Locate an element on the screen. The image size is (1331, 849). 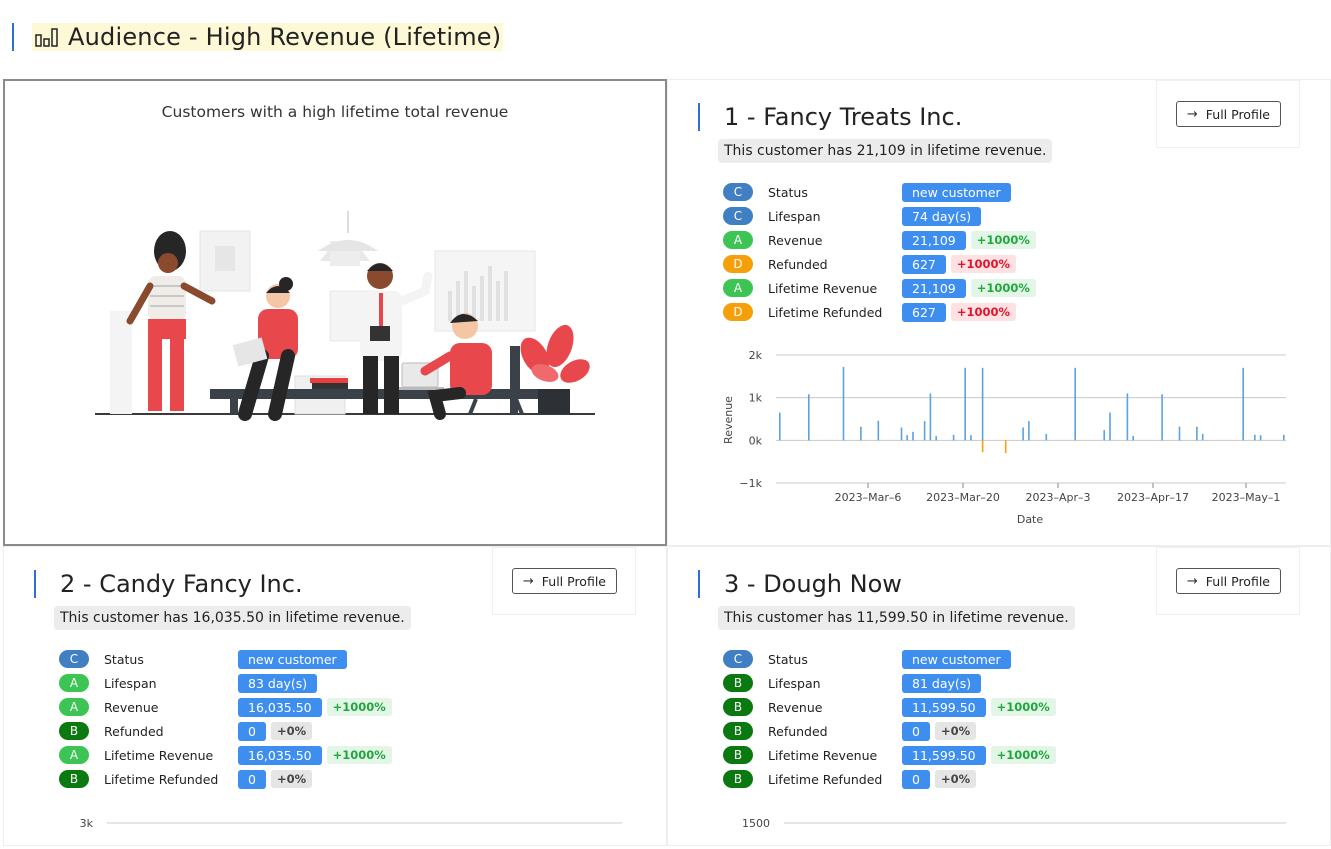
customer-title: 1 - Fancy Treats Inc. is located at coordinates (830, 117).